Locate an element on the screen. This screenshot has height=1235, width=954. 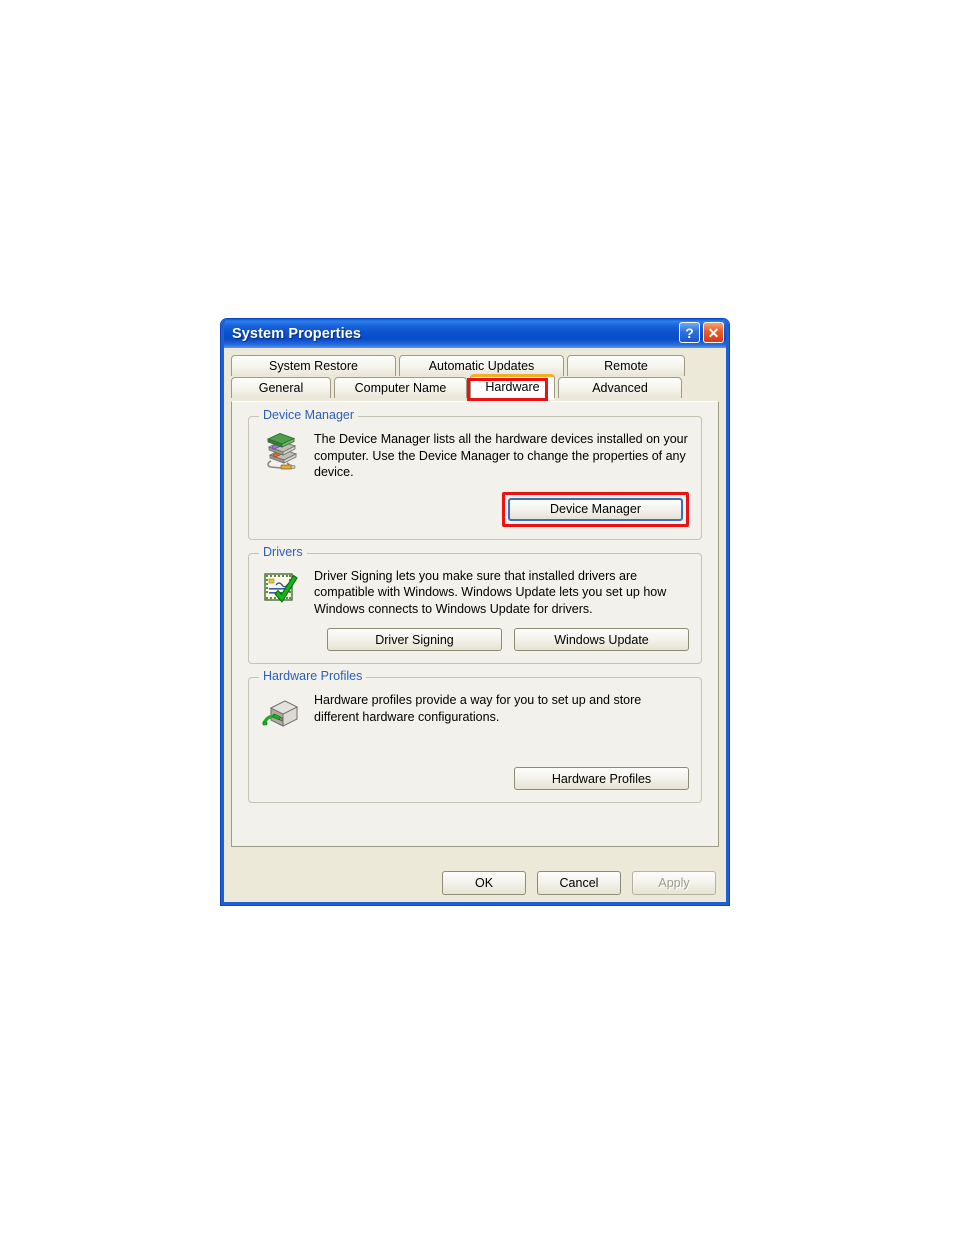
dialog-footer: OK Cancel Apply is located at coordinates (475, 884).